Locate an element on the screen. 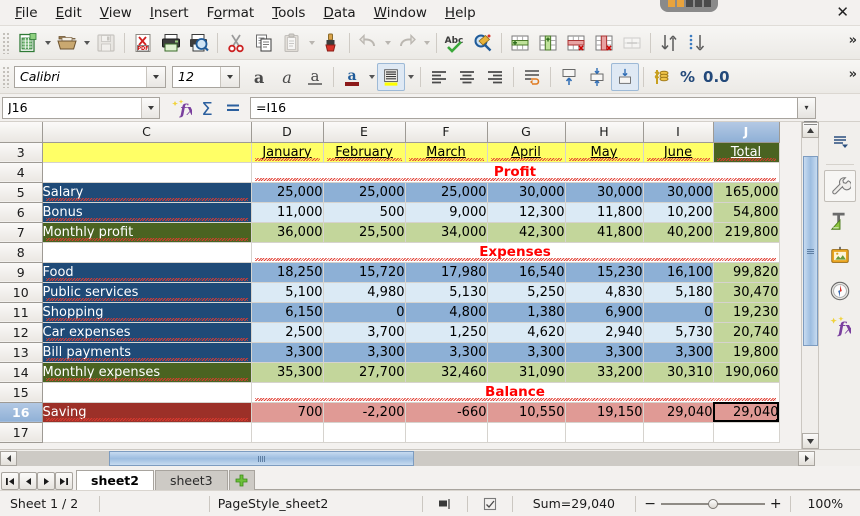 Image resolution: width=860 pixels, height=516 pixels. cell-C6: Bonus is located at coordinates (147, 212).